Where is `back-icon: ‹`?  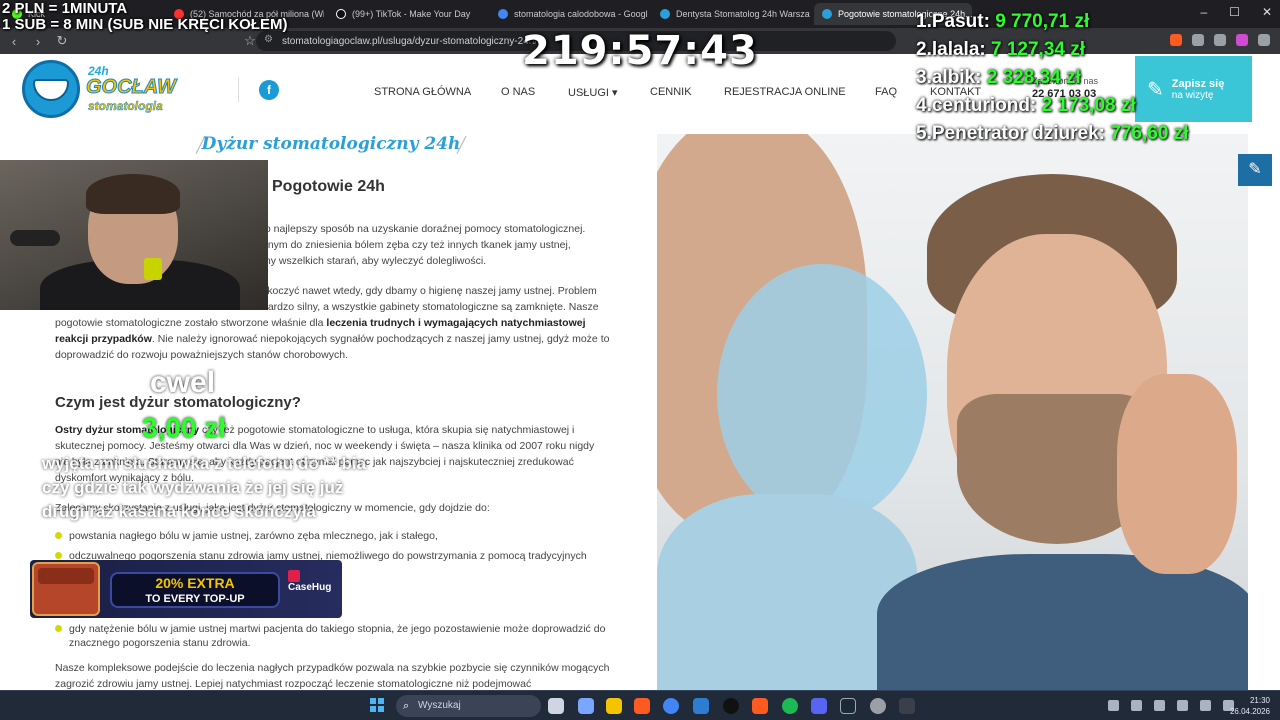
back-icon: ‹ is located at coordinates (14, 41).